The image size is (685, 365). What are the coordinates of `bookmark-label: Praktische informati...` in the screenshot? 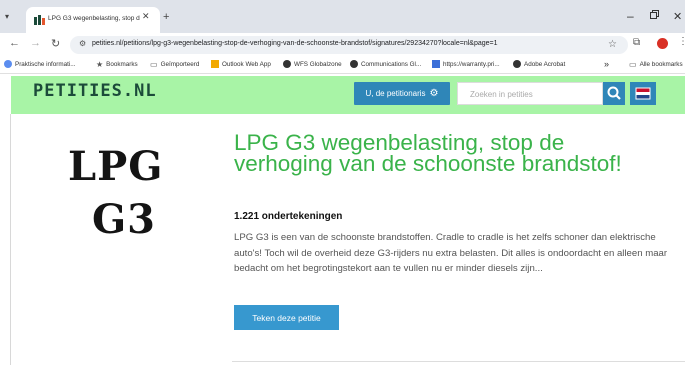 It's located at (45, 64).